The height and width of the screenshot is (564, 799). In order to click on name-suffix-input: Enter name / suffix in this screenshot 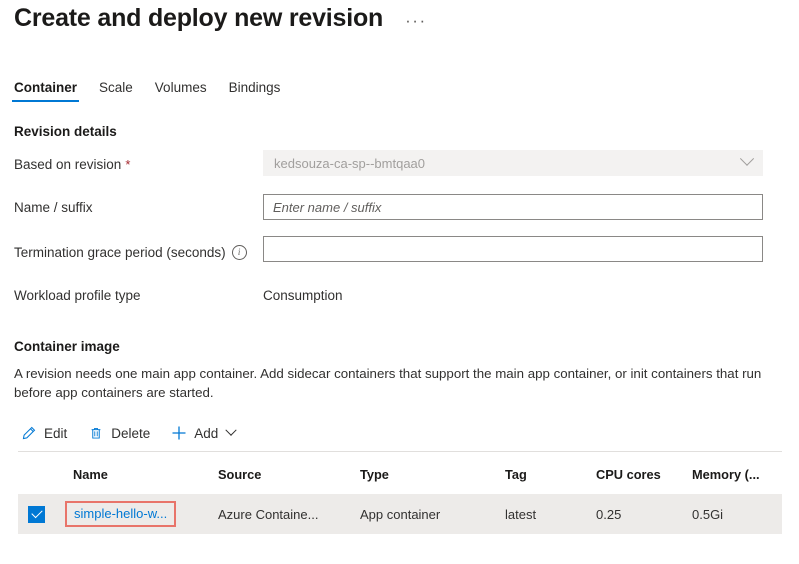, I will do `click(513, 207)`.